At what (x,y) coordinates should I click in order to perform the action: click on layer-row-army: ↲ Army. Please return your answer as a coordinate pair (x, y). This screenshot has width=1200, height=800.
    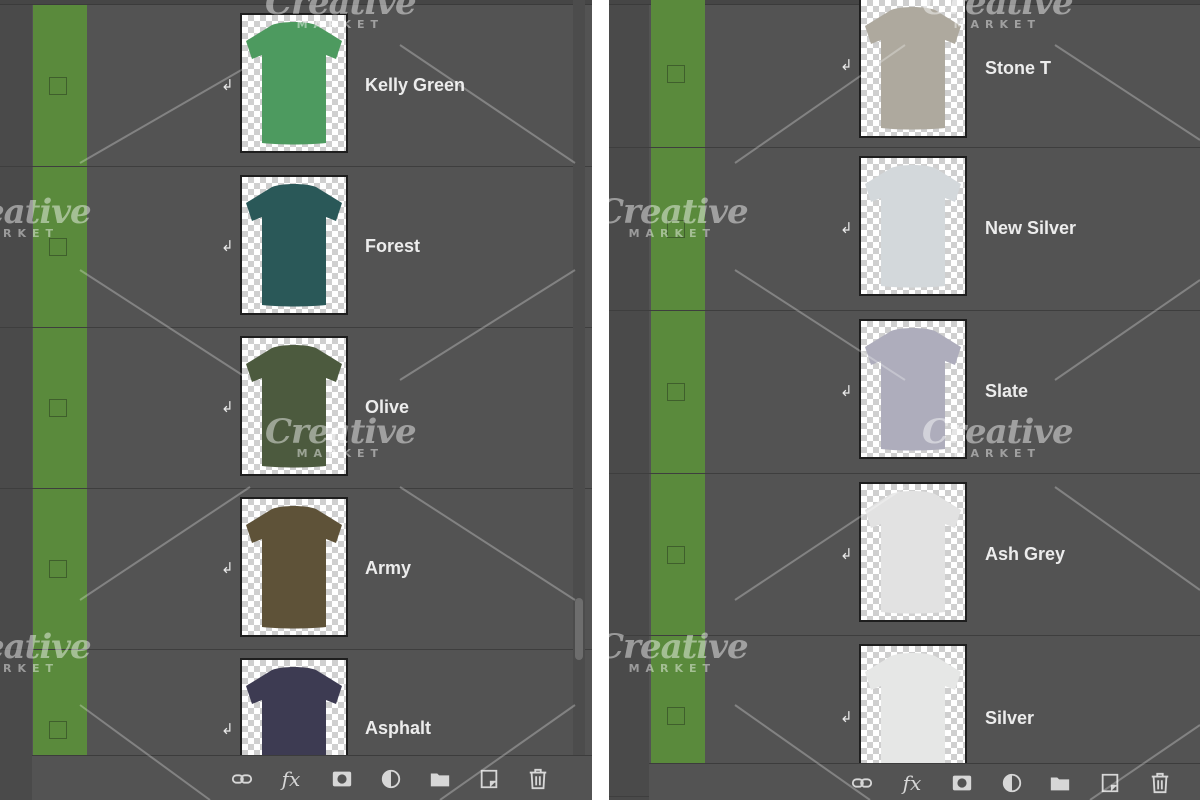
    Looking at the image, I should click on (296, 569).